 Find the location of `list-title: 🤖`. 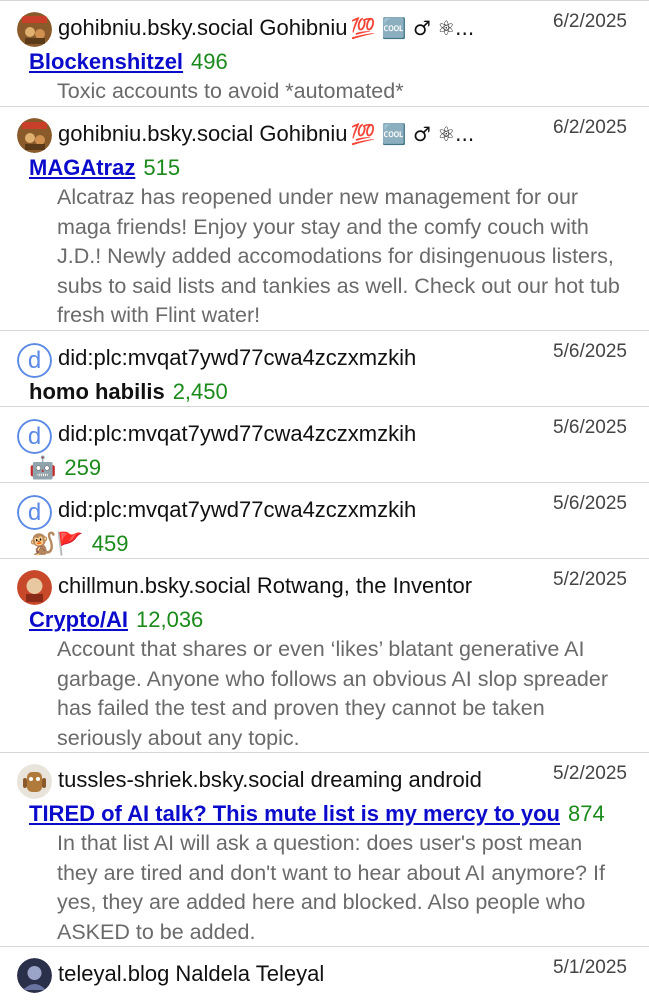

list-title: 🤖 is located at coordinates (42, 468).